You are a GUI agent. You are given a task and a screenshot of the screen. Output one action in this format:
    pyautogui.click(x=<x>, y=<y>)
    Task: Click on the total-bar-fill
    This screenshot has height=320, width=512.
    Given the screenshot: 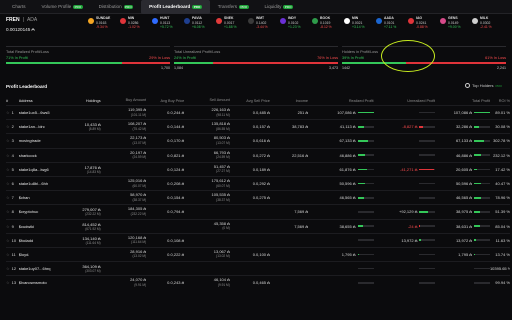 What is the action you would take?
    pyautogui.click(x=476, y=126)
    